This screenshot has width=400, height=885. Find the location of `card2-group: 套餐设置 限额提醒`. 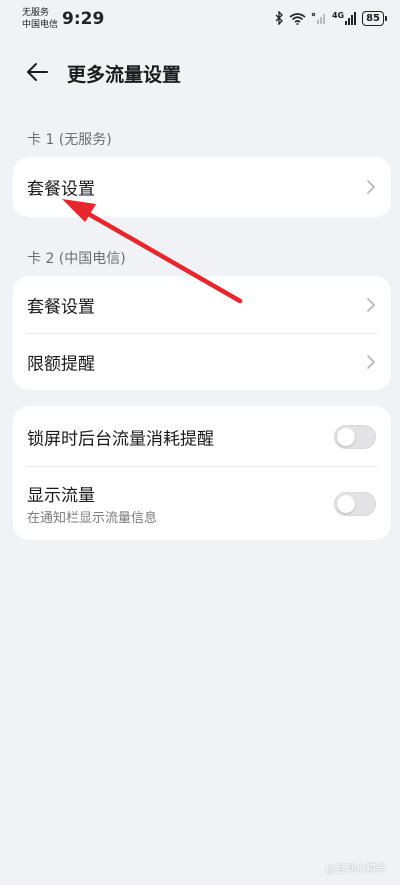

card2-group: 套餐设置 限额提醒 is located at coordinates (202, 333).